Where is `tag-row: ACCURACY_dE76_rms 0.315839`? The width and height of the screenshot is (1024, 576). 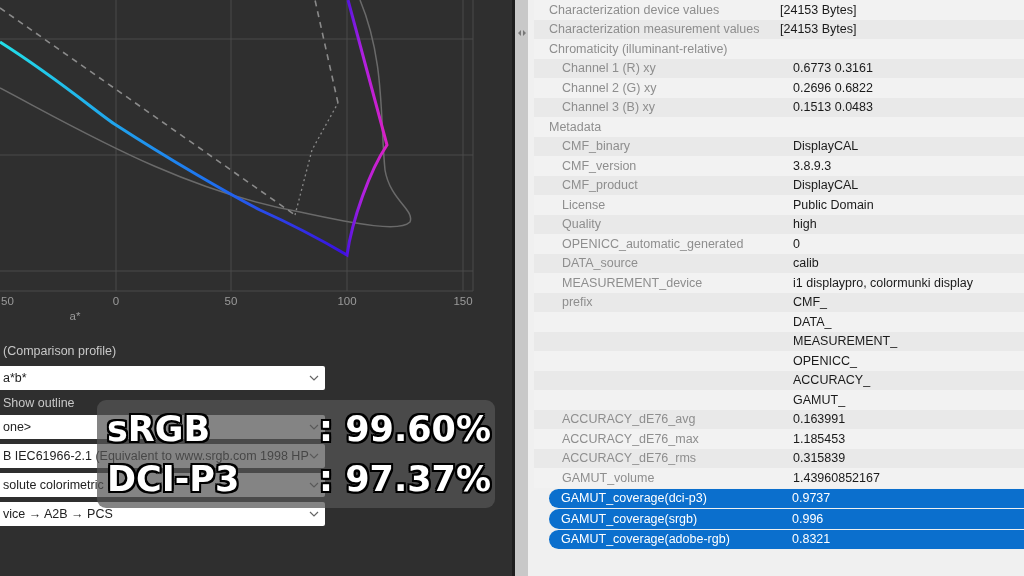 tag-row: ACCURACY_dE76_rms 0.315839 is located at coordinates (779, 458).